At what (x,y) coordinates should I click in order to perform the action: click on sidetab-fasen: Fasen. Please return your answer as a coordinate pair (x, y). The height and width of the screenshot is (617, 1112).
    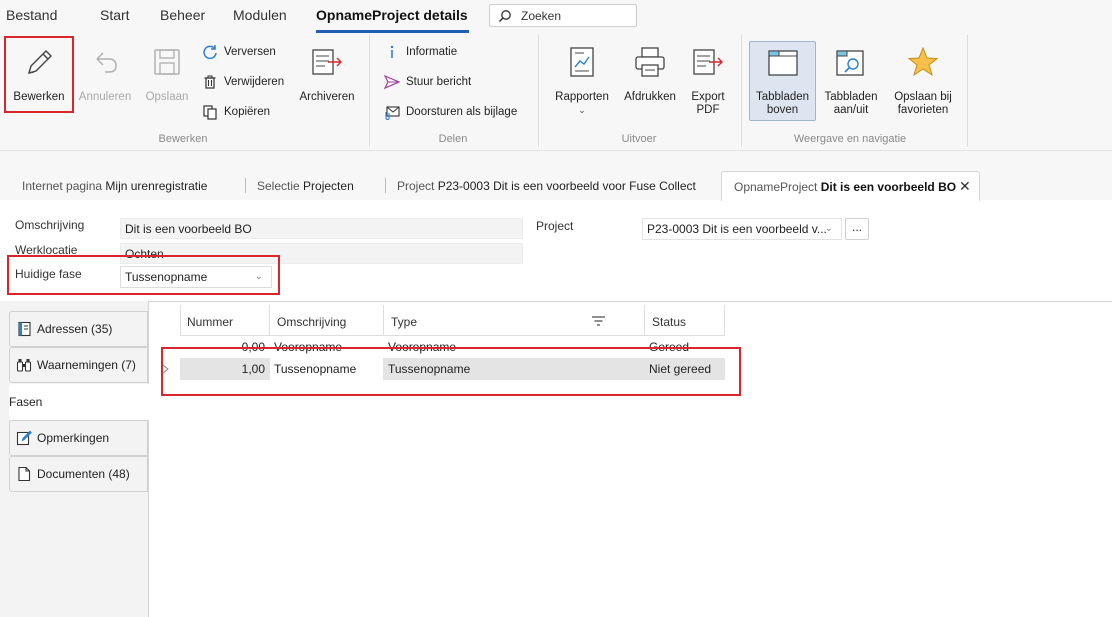
    Looking at the image, I should click on (79, 402).